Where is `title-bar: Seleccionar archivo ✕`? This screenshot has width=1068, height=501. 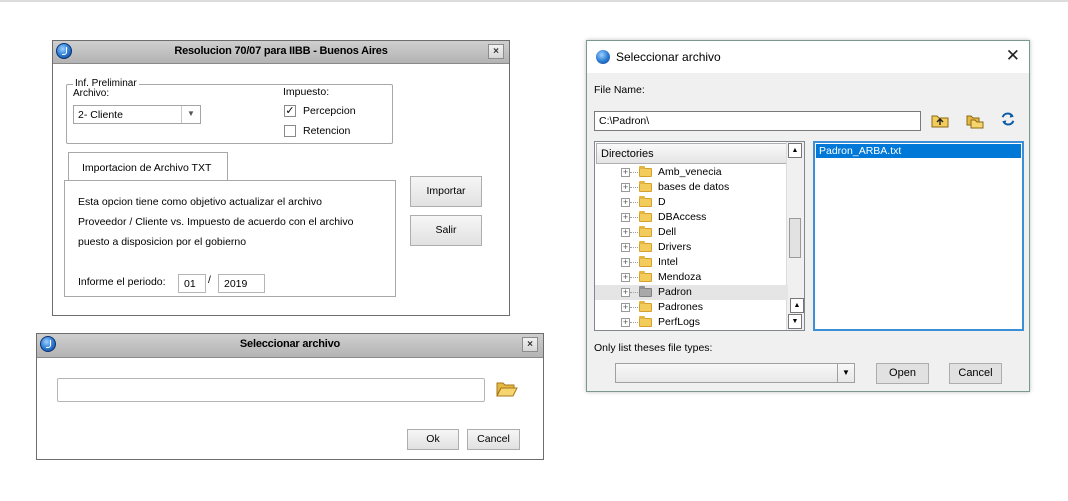
title-bar: Seleccionar archivo ✕ is located at coordinates (808, 57).